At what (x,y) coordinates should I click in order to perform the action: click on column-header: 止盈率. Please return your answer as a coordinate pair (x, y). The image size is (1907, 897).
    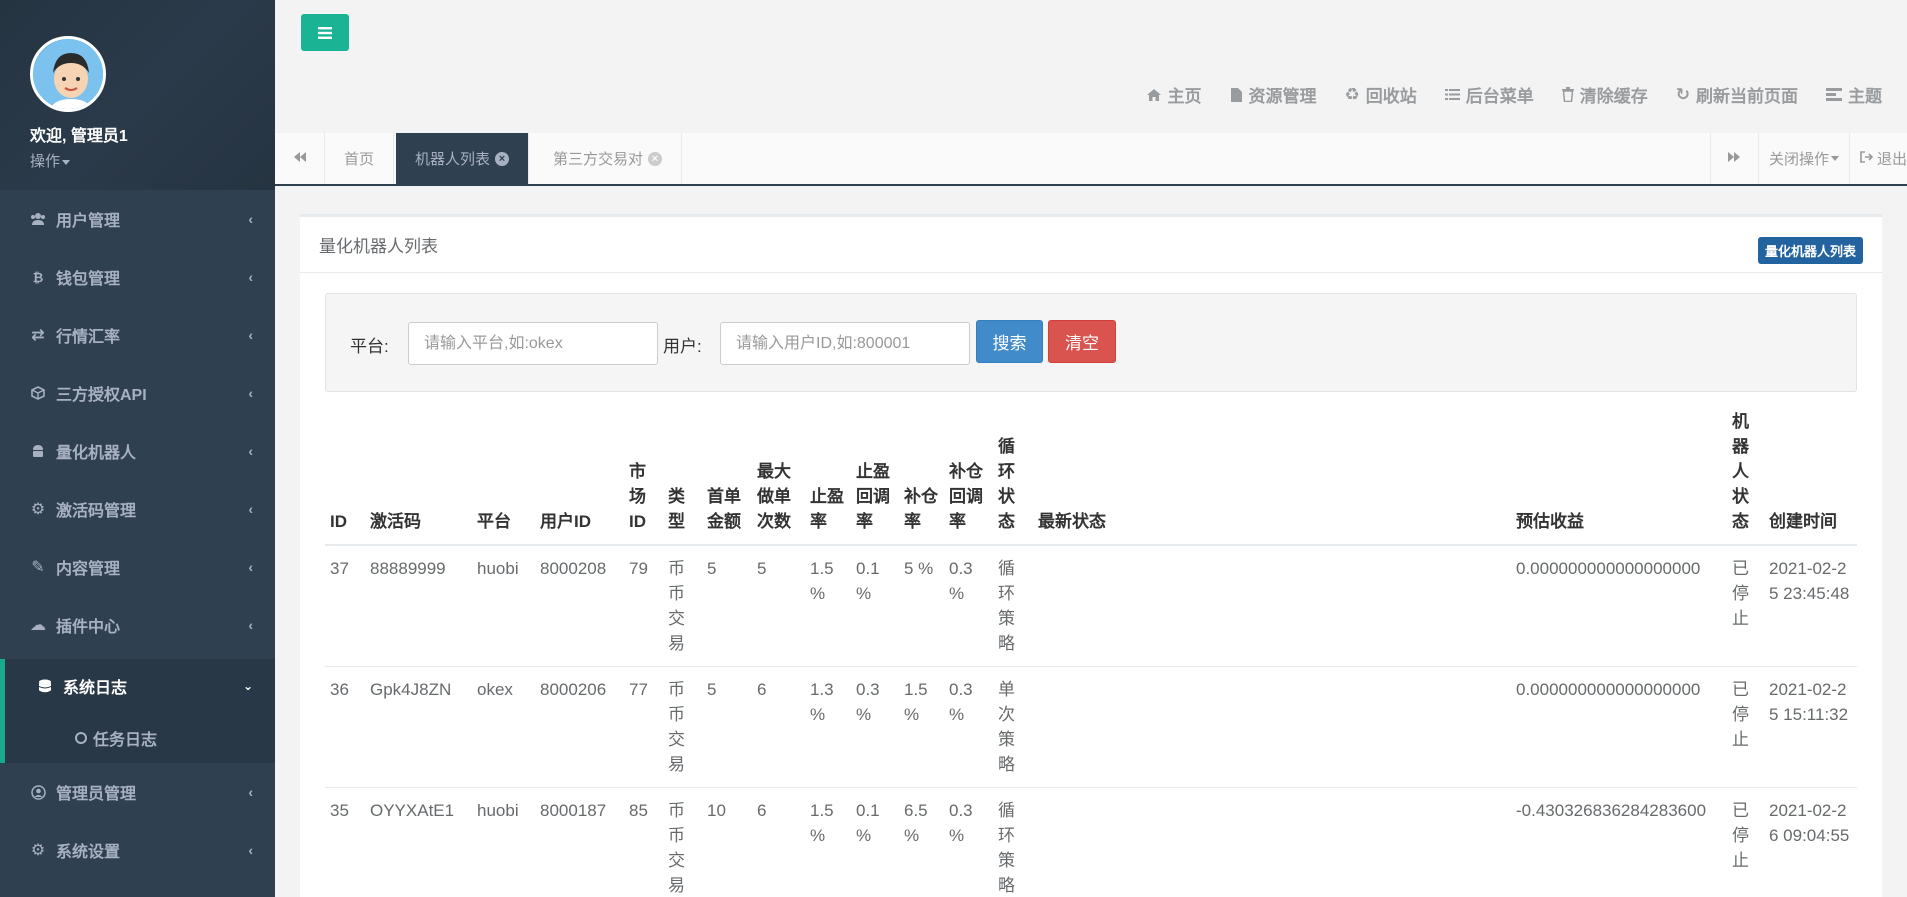
    Looking at the image, I should click on (828, 477).